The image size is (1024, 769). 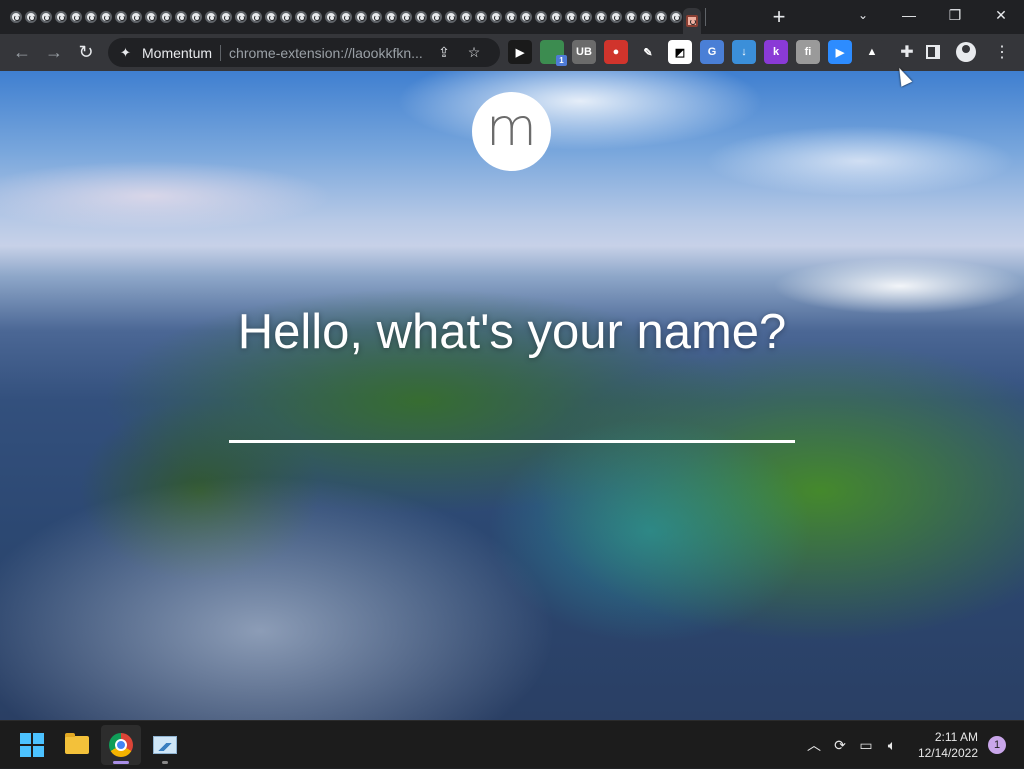 I want to click on extensions-menu-icon: ✚, so click(x=907, y=52).